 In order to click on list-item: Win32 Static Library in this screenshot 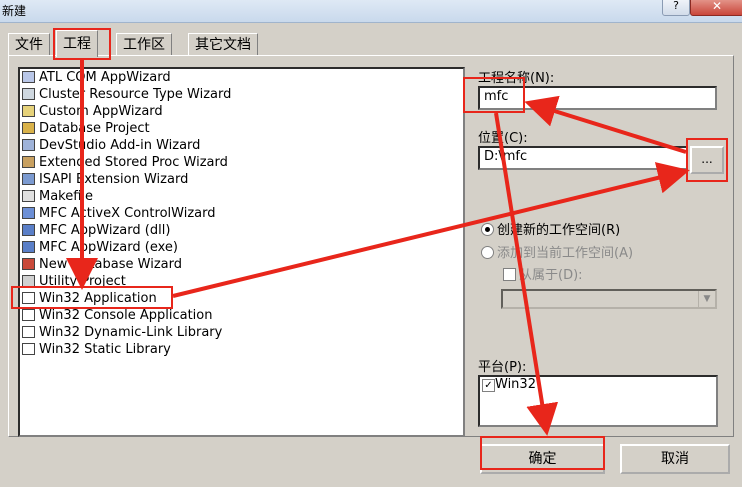, I will do `click(96, 349)`.